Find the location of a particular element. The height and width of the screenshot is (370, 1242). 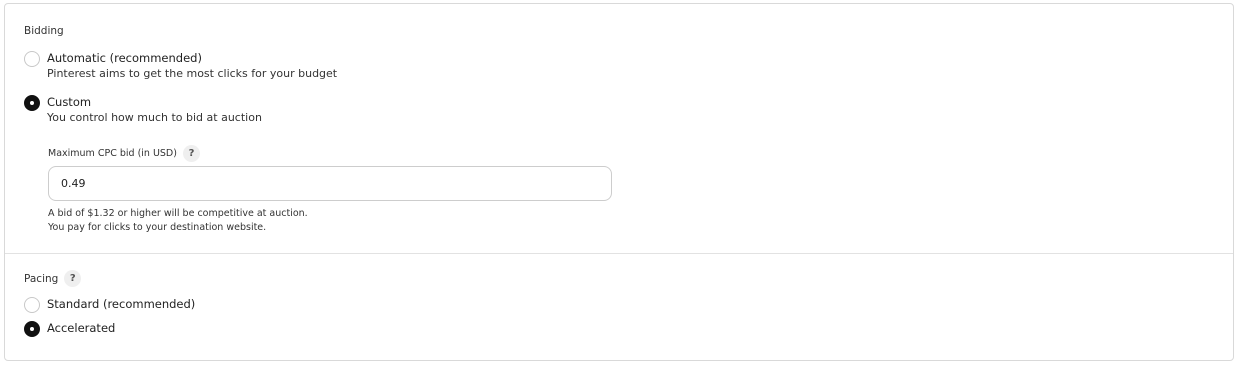

standard-label: Standard (recommended) is located at coordinates (121, 304).